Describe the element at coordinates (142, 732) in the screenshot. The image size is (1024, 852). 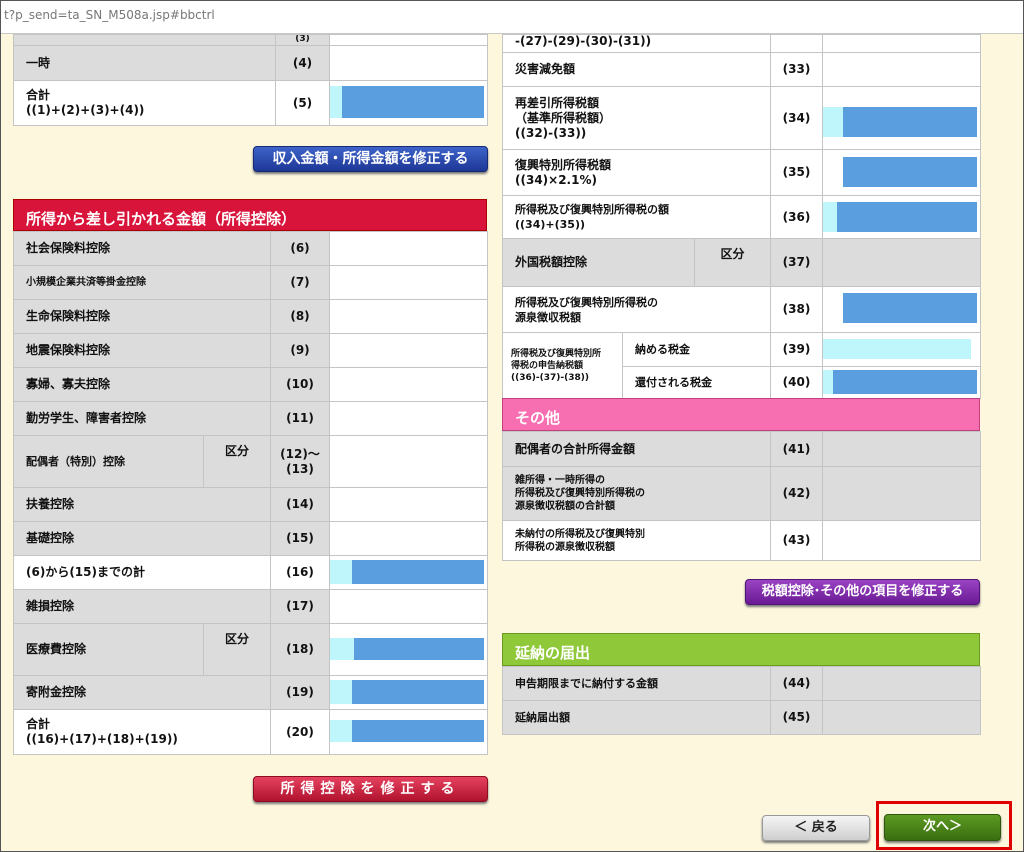
I see `deduction-label-20: 合計 ((16)+(17)+(18)+(19))` at that location.